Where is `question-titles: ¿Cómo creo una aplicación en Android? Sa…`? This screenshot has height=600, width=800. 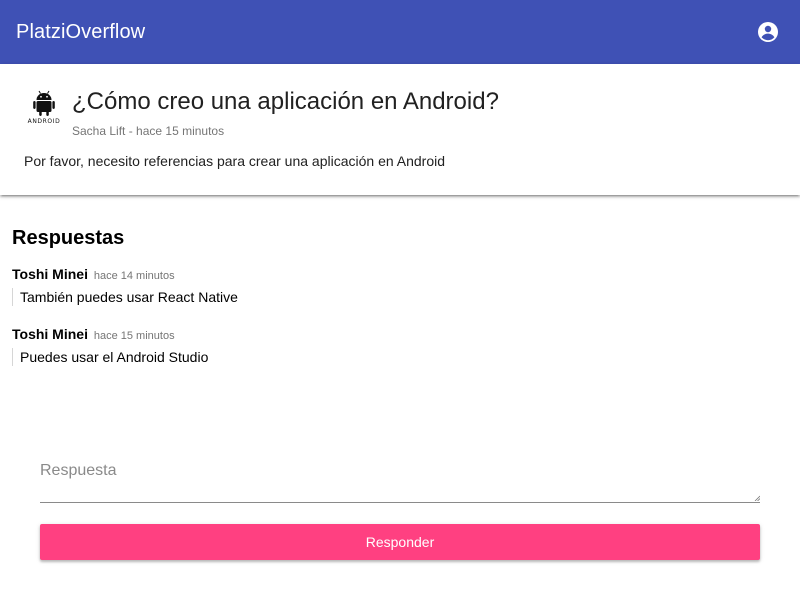 question-titles: ¿Cómo creo una aplicación en Android? Sa… is located at coordinates (285, 113).